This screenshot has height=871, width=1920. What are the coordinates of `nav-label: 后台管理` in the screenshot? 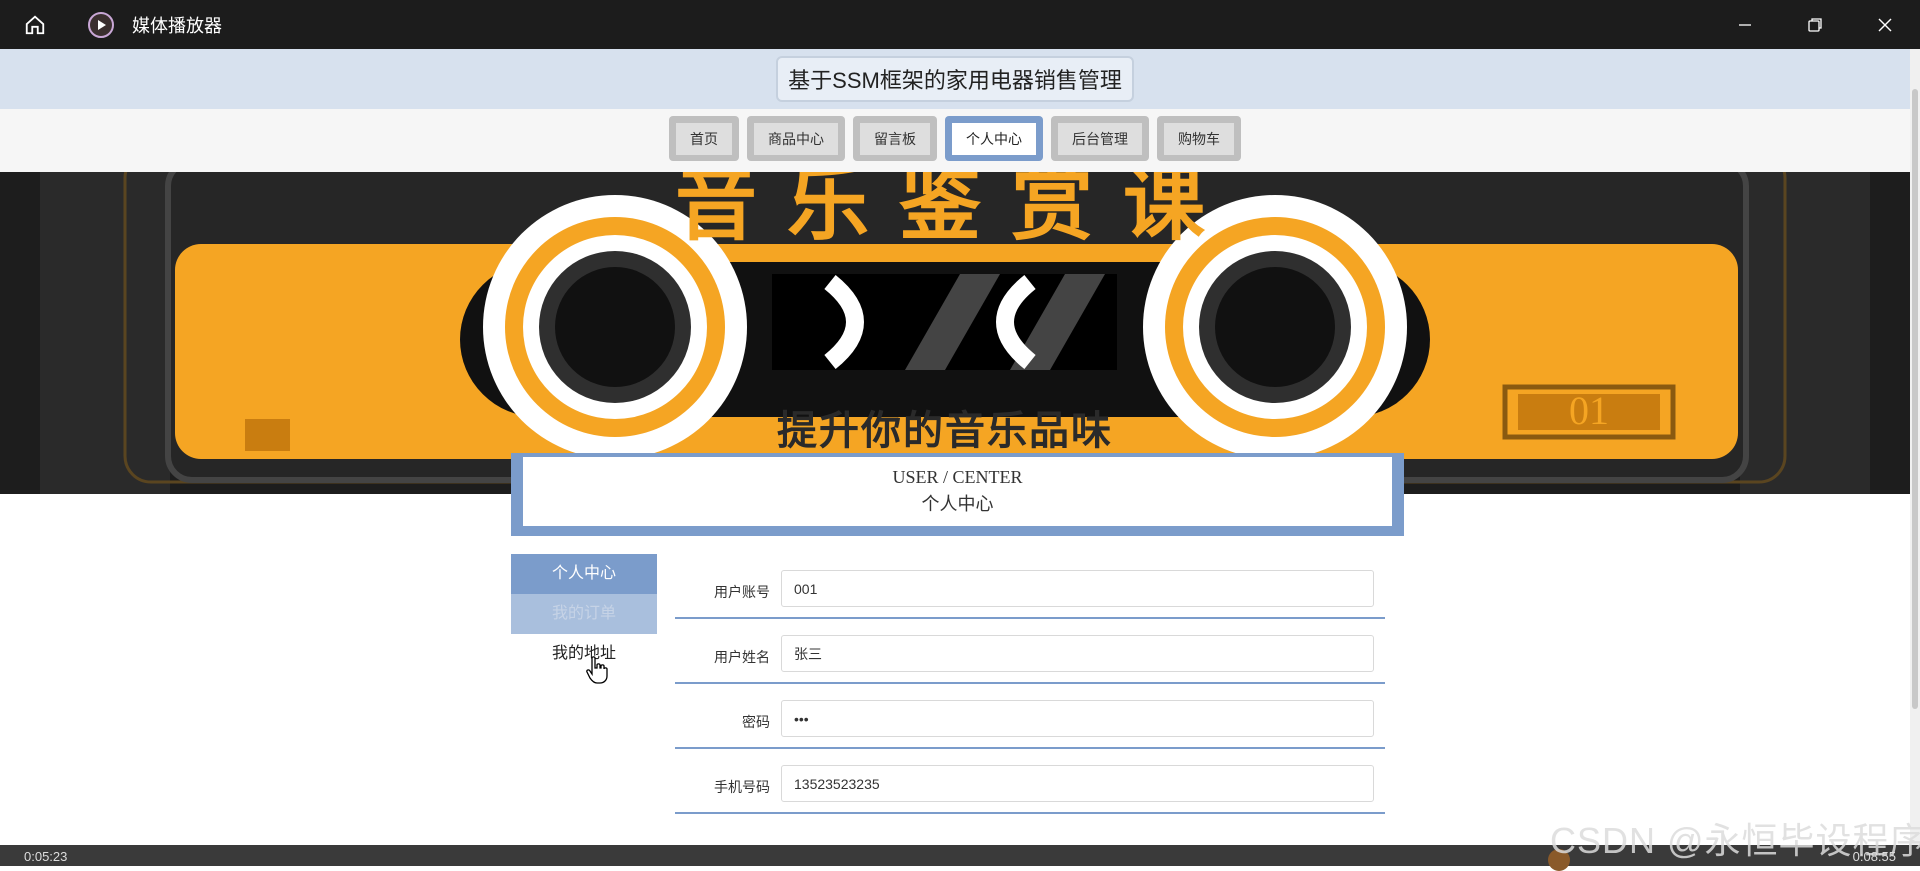 It's located at (1100, 139).